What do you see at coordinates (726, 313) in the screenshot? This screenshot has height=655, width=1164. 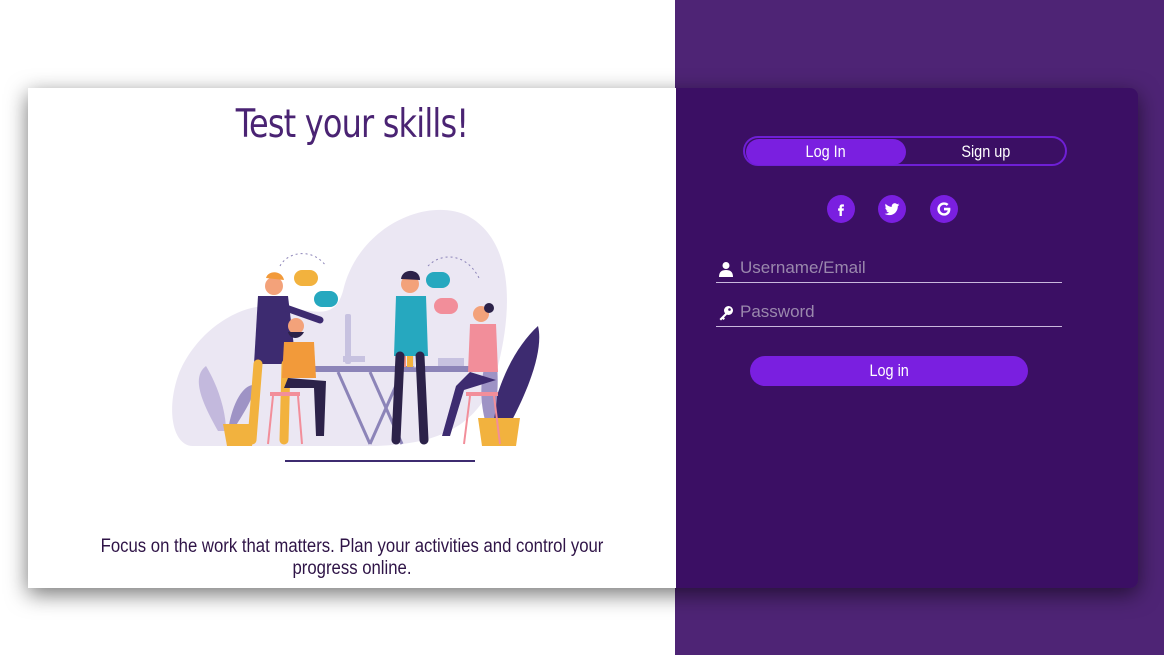 I see `key-icon` at bounding box center [726, 313].